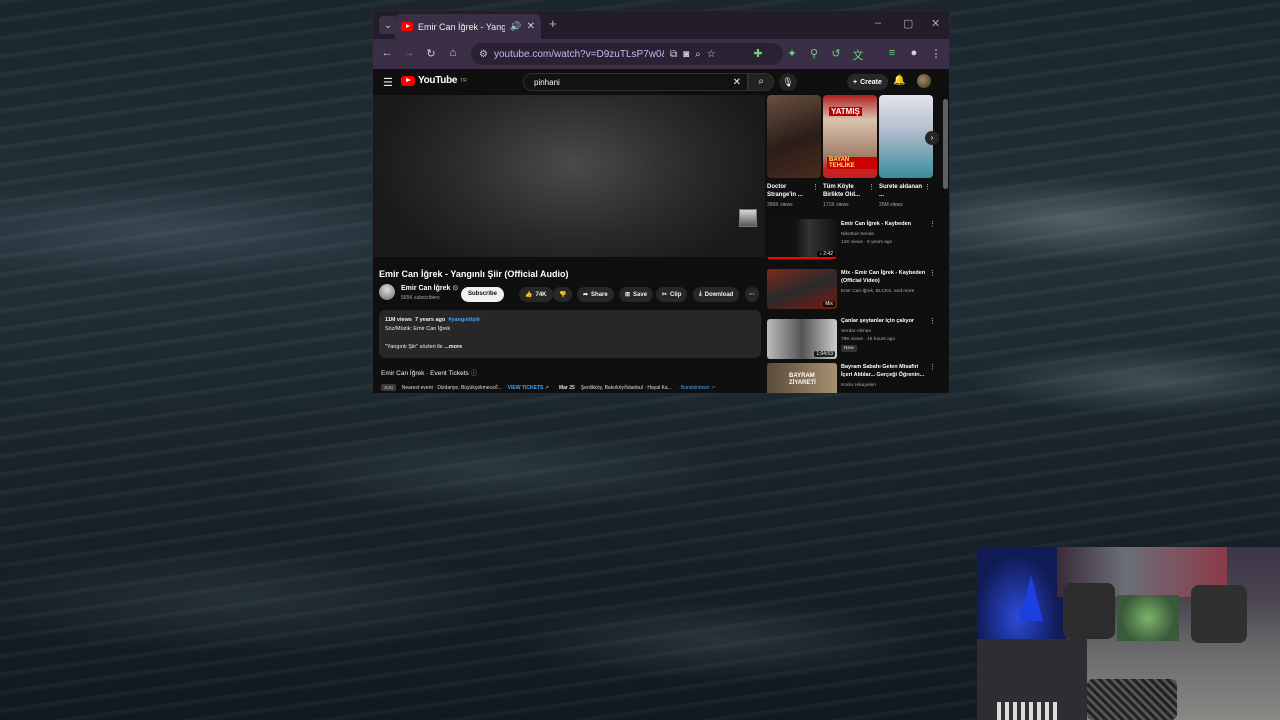  What do you see at coordinates (908, 23) in the screenshot?
I see `maximize-button: ▢` at bounding box center [908, 23].